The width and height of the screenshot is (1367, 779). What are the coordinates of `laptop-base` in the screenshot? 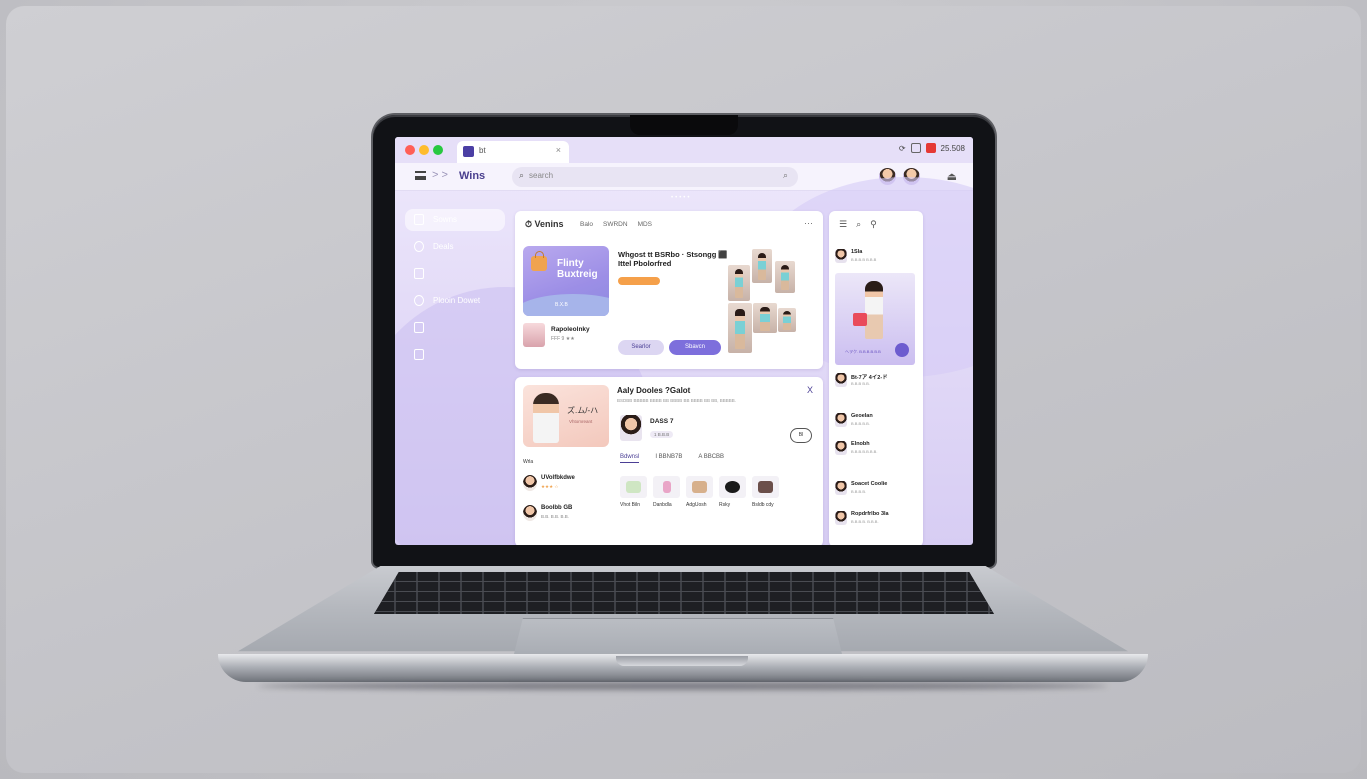 It's located at (683, 625).